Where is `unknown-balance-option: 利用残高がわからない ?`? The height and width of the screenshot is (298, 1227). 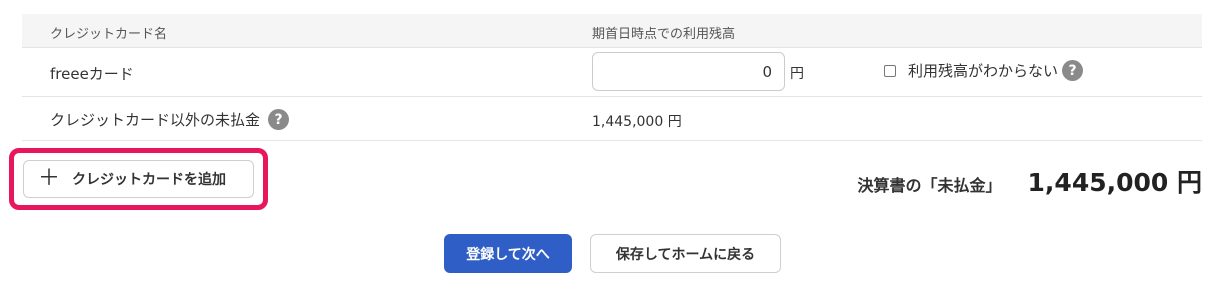 unknown-balance-option: 利用残高がわからない ? is located at coordinates (984, 70).